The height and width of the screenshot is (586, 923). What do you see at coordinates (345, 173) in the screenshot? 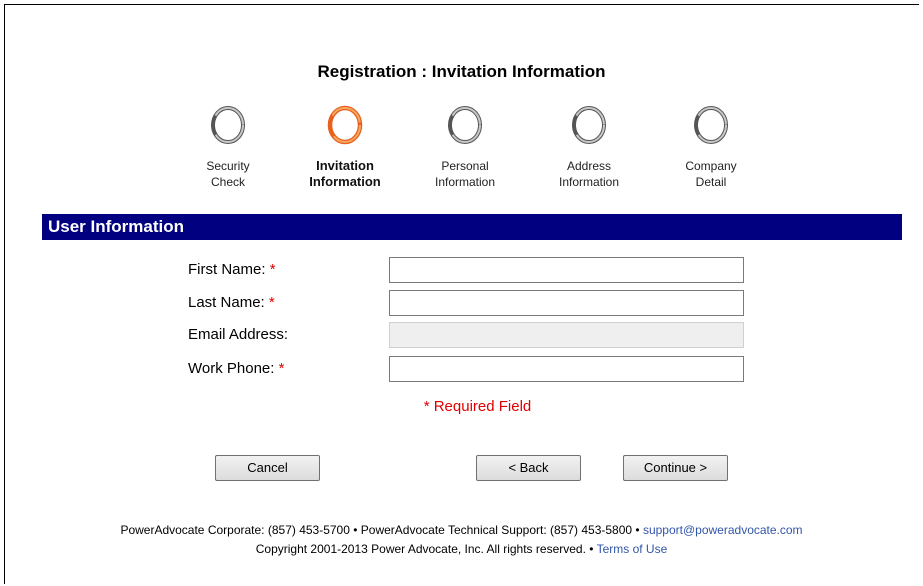
I see `step-label: Invitation Information` at bounding box center [345, 173].